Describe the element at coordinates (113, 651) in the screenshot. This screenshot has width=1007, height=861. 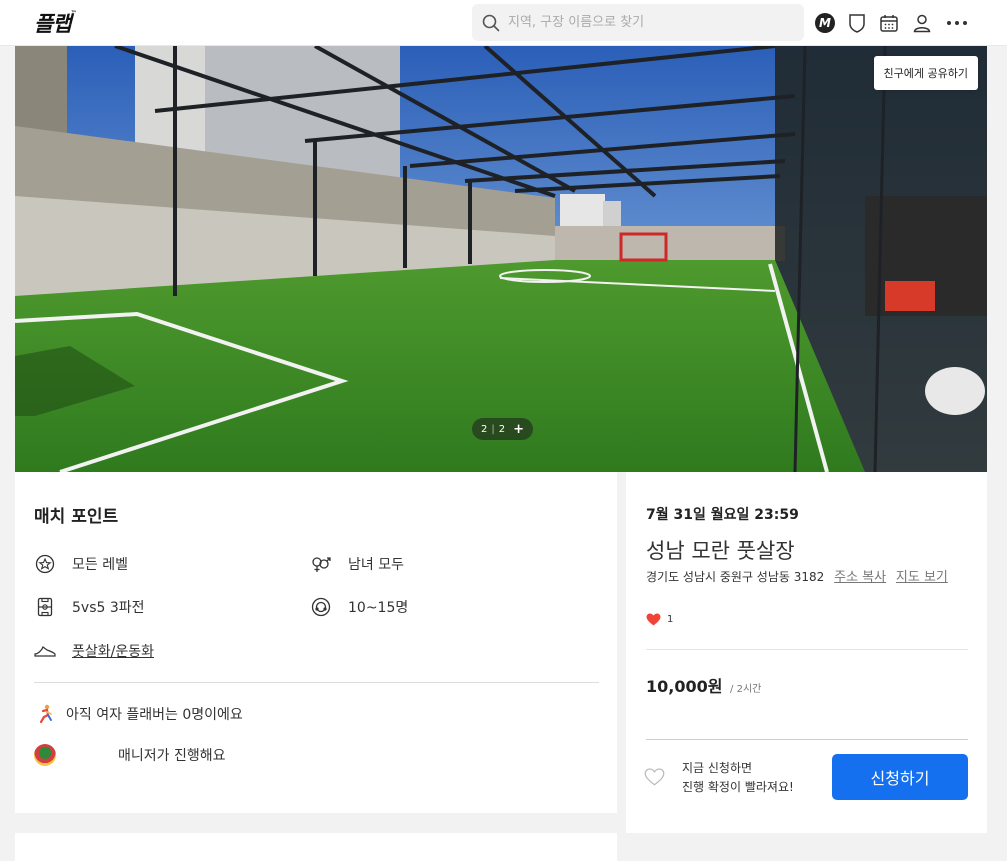
I see `shoes-link: 풋살화/운동화` at that location.